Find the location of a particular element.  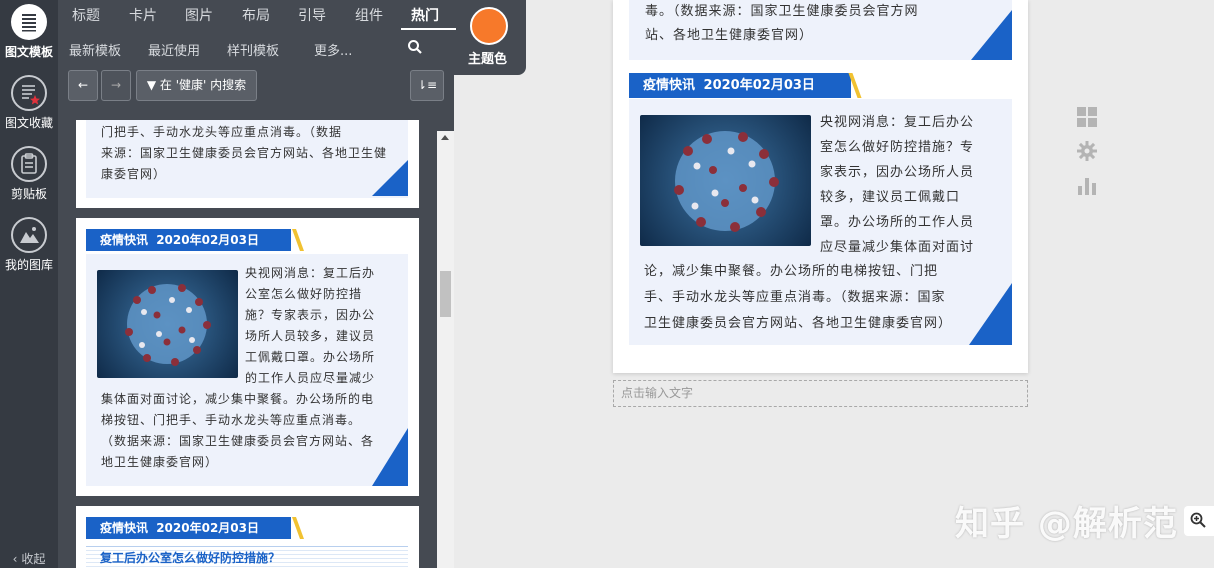

chevron-left-icon: ‹ is located at coordinates (15, 559).